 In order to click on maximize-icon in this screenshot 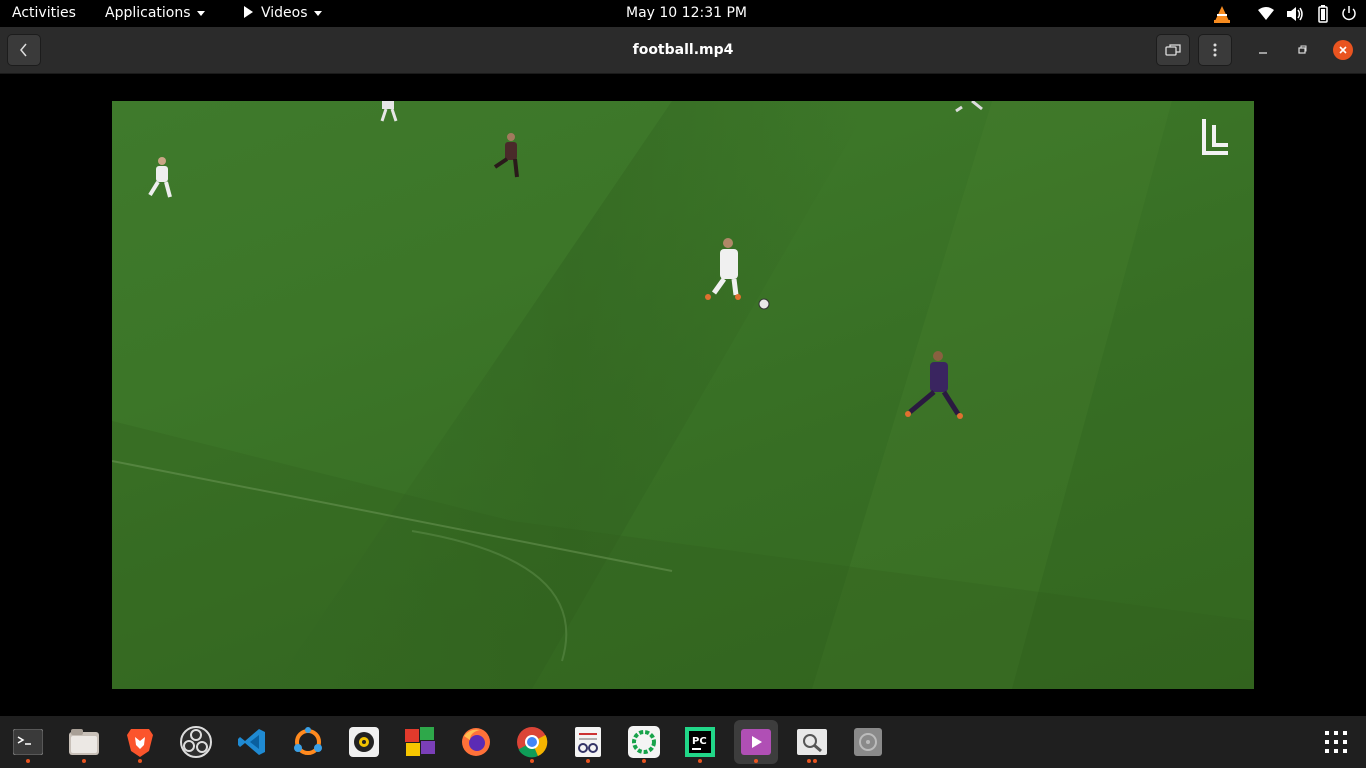, I will do `click(1302, 49)`.